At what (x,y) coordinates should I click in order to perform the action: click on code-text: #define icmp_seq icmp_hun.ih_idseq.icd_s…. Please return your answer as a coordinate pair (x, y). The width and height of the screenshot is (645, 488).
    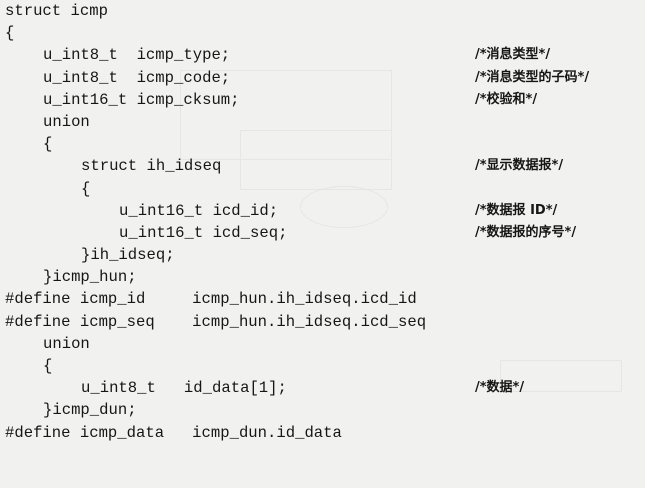
    Looking at the image, I should click on (216, 321).